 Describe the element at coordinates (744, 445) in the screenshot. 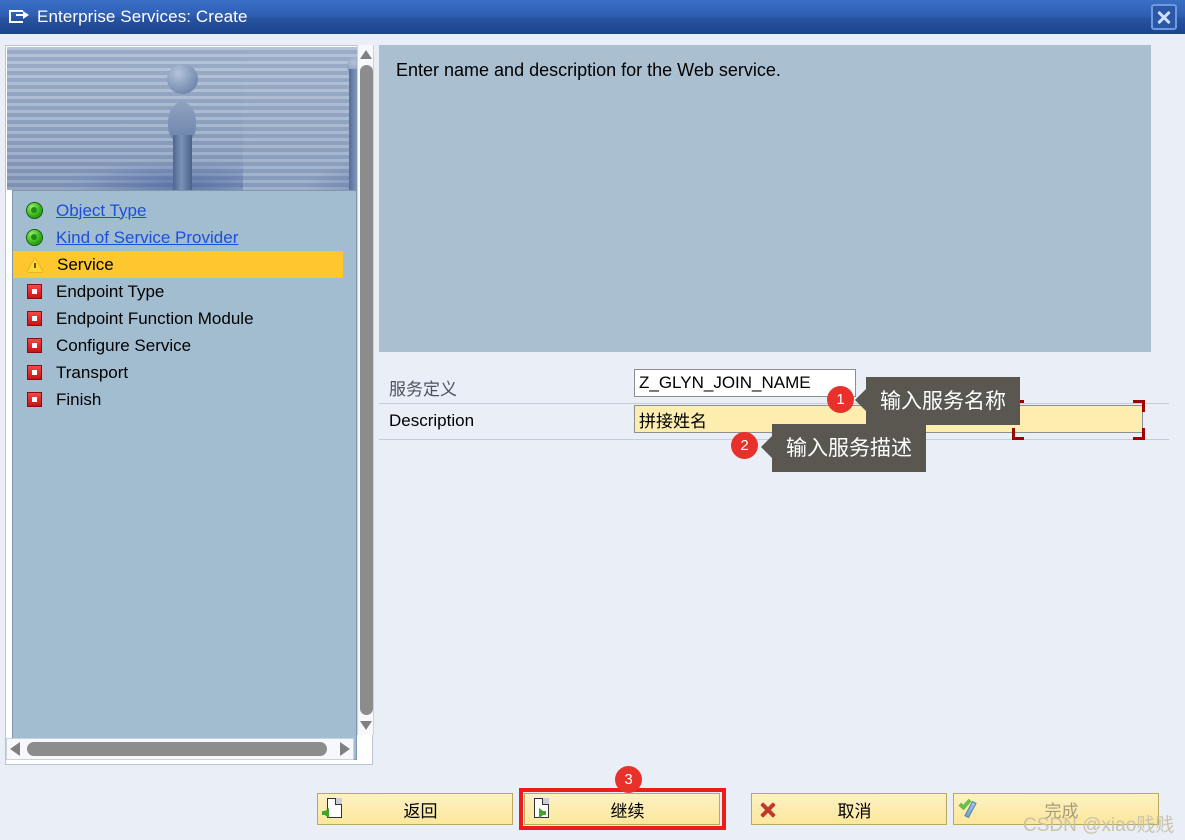

I see `annotation-badge-2: 2` at that location.